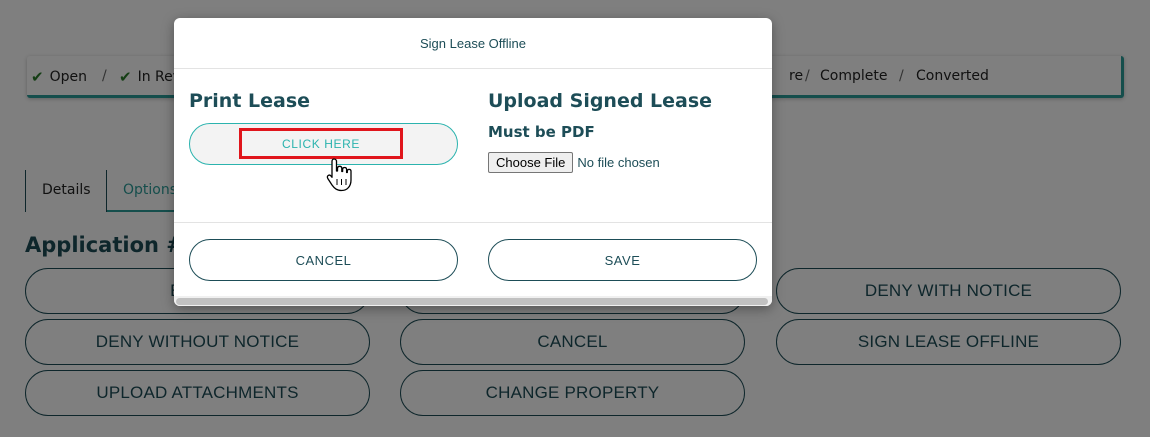  I want to click on click-here-button: CLICK HERE, so click(321, 143).